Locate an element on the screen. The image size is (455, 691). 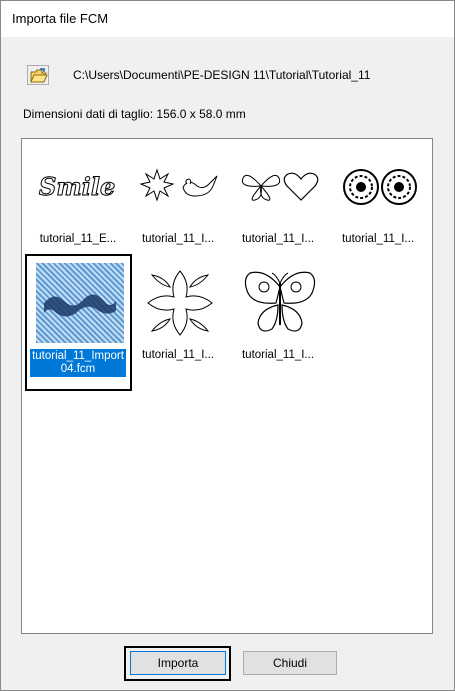
butterfly-icon is located at coordinates (280, 303).